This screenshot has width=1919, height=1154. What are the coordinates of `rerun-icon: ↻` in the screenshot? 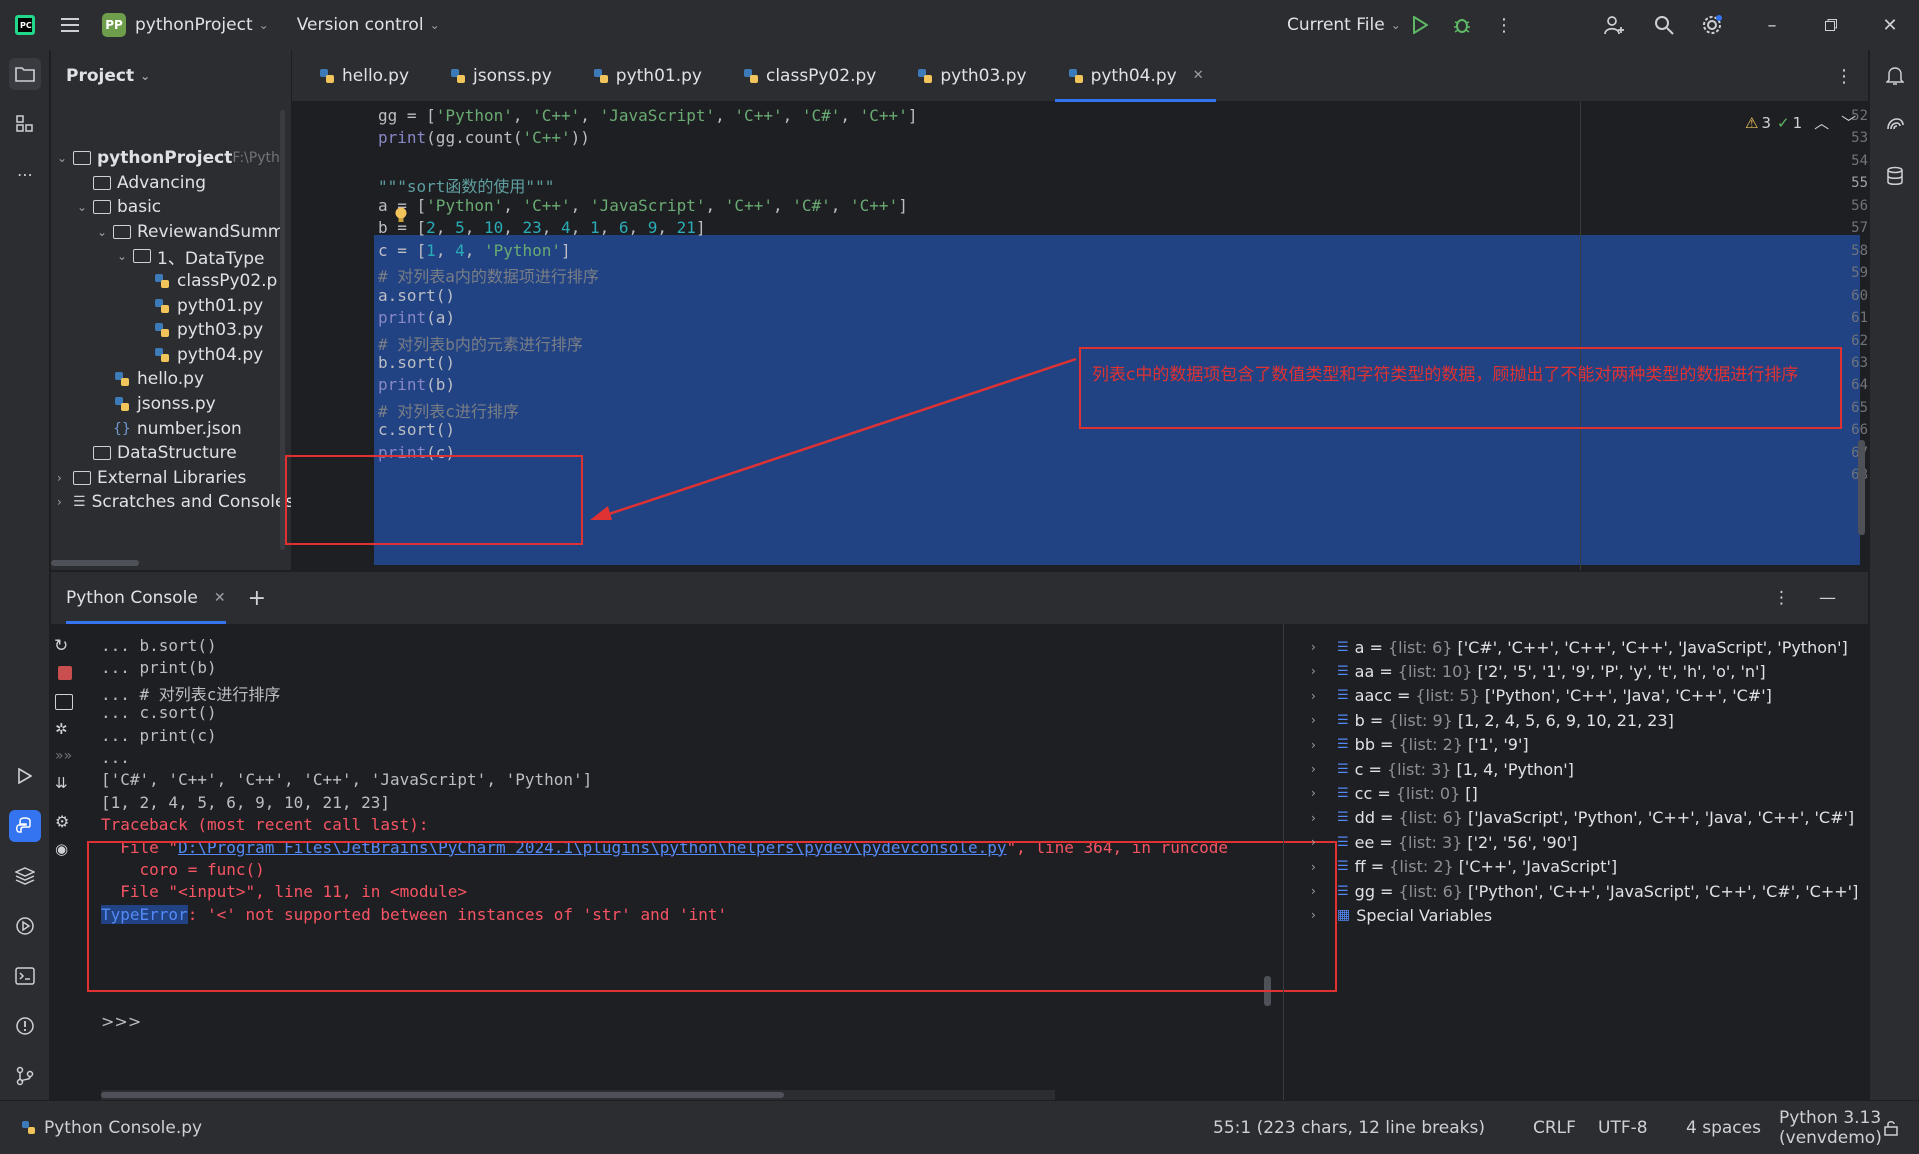 It's located at (61, 646).